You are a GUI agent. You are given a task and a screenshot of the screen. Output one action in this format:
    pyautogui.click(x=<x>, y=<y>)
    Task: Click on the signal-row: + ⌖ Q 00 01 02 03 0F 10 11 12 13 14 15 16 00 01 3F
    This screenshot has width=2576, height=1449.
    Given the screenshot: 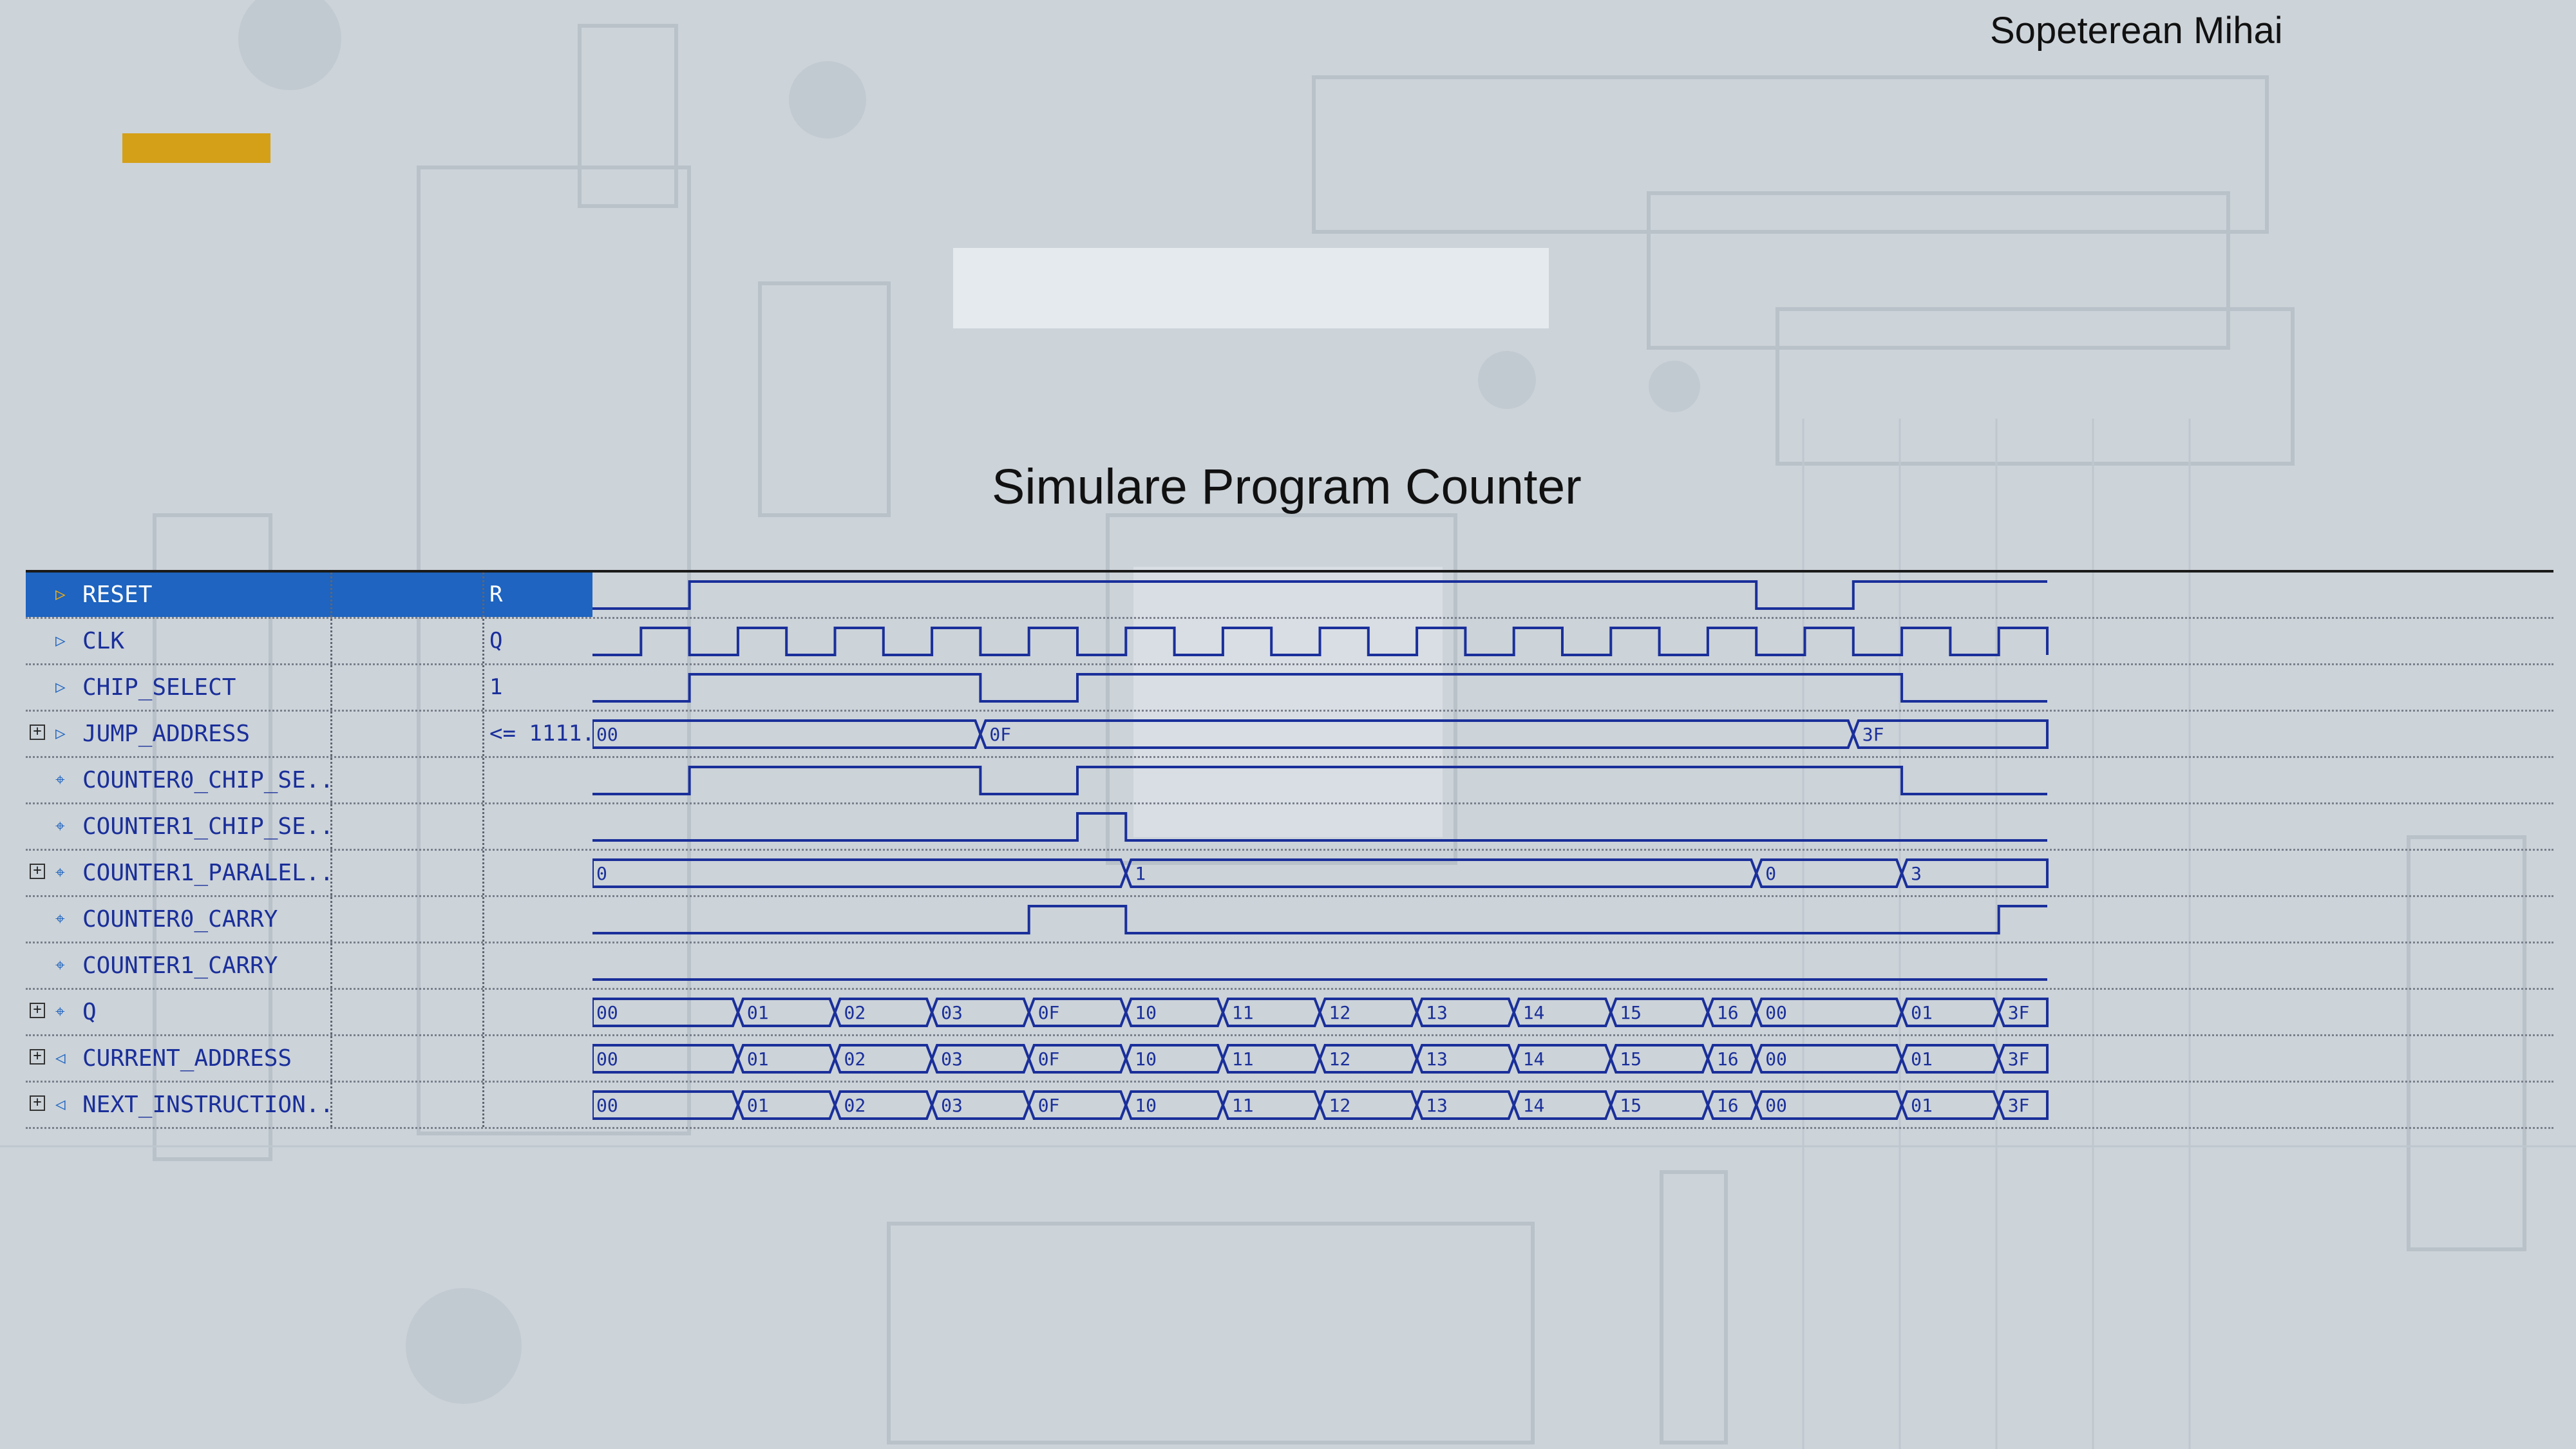 What is the action you would take?
    pyautogui.click(x=1289, y=1013)
    